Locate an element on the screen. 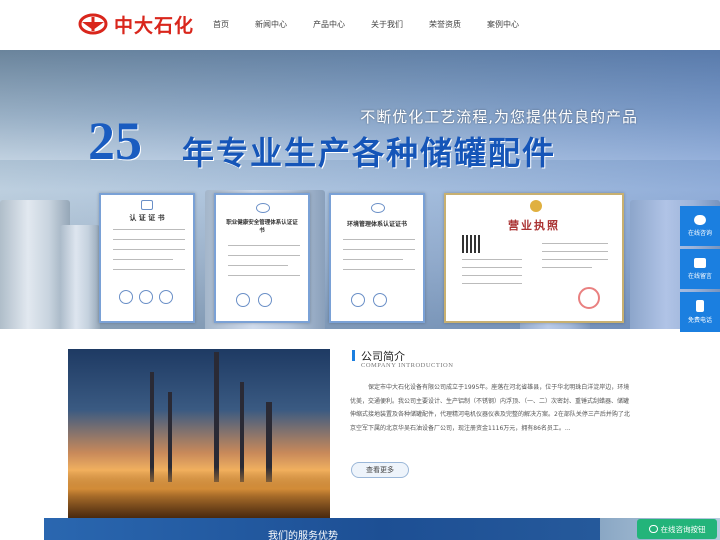 The height and width of the screenshot is (540, 720). main-nav: 首页 新闻中心 产品中心 关于我们 荣誉资质 案例中心 is located at coordinates (366, 25).